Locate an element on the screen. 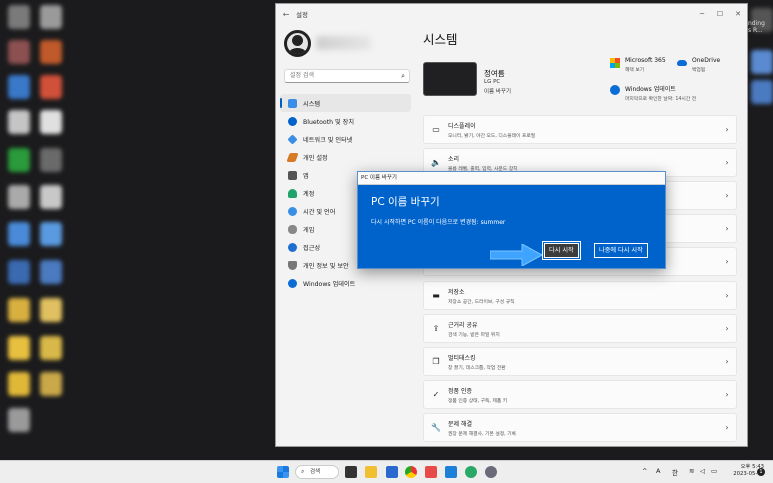  card-multitasking: ❐ 멀티태스킹 창 끌기, 데스크톱, 작업 전환 › is located at coordinates (580, 361).